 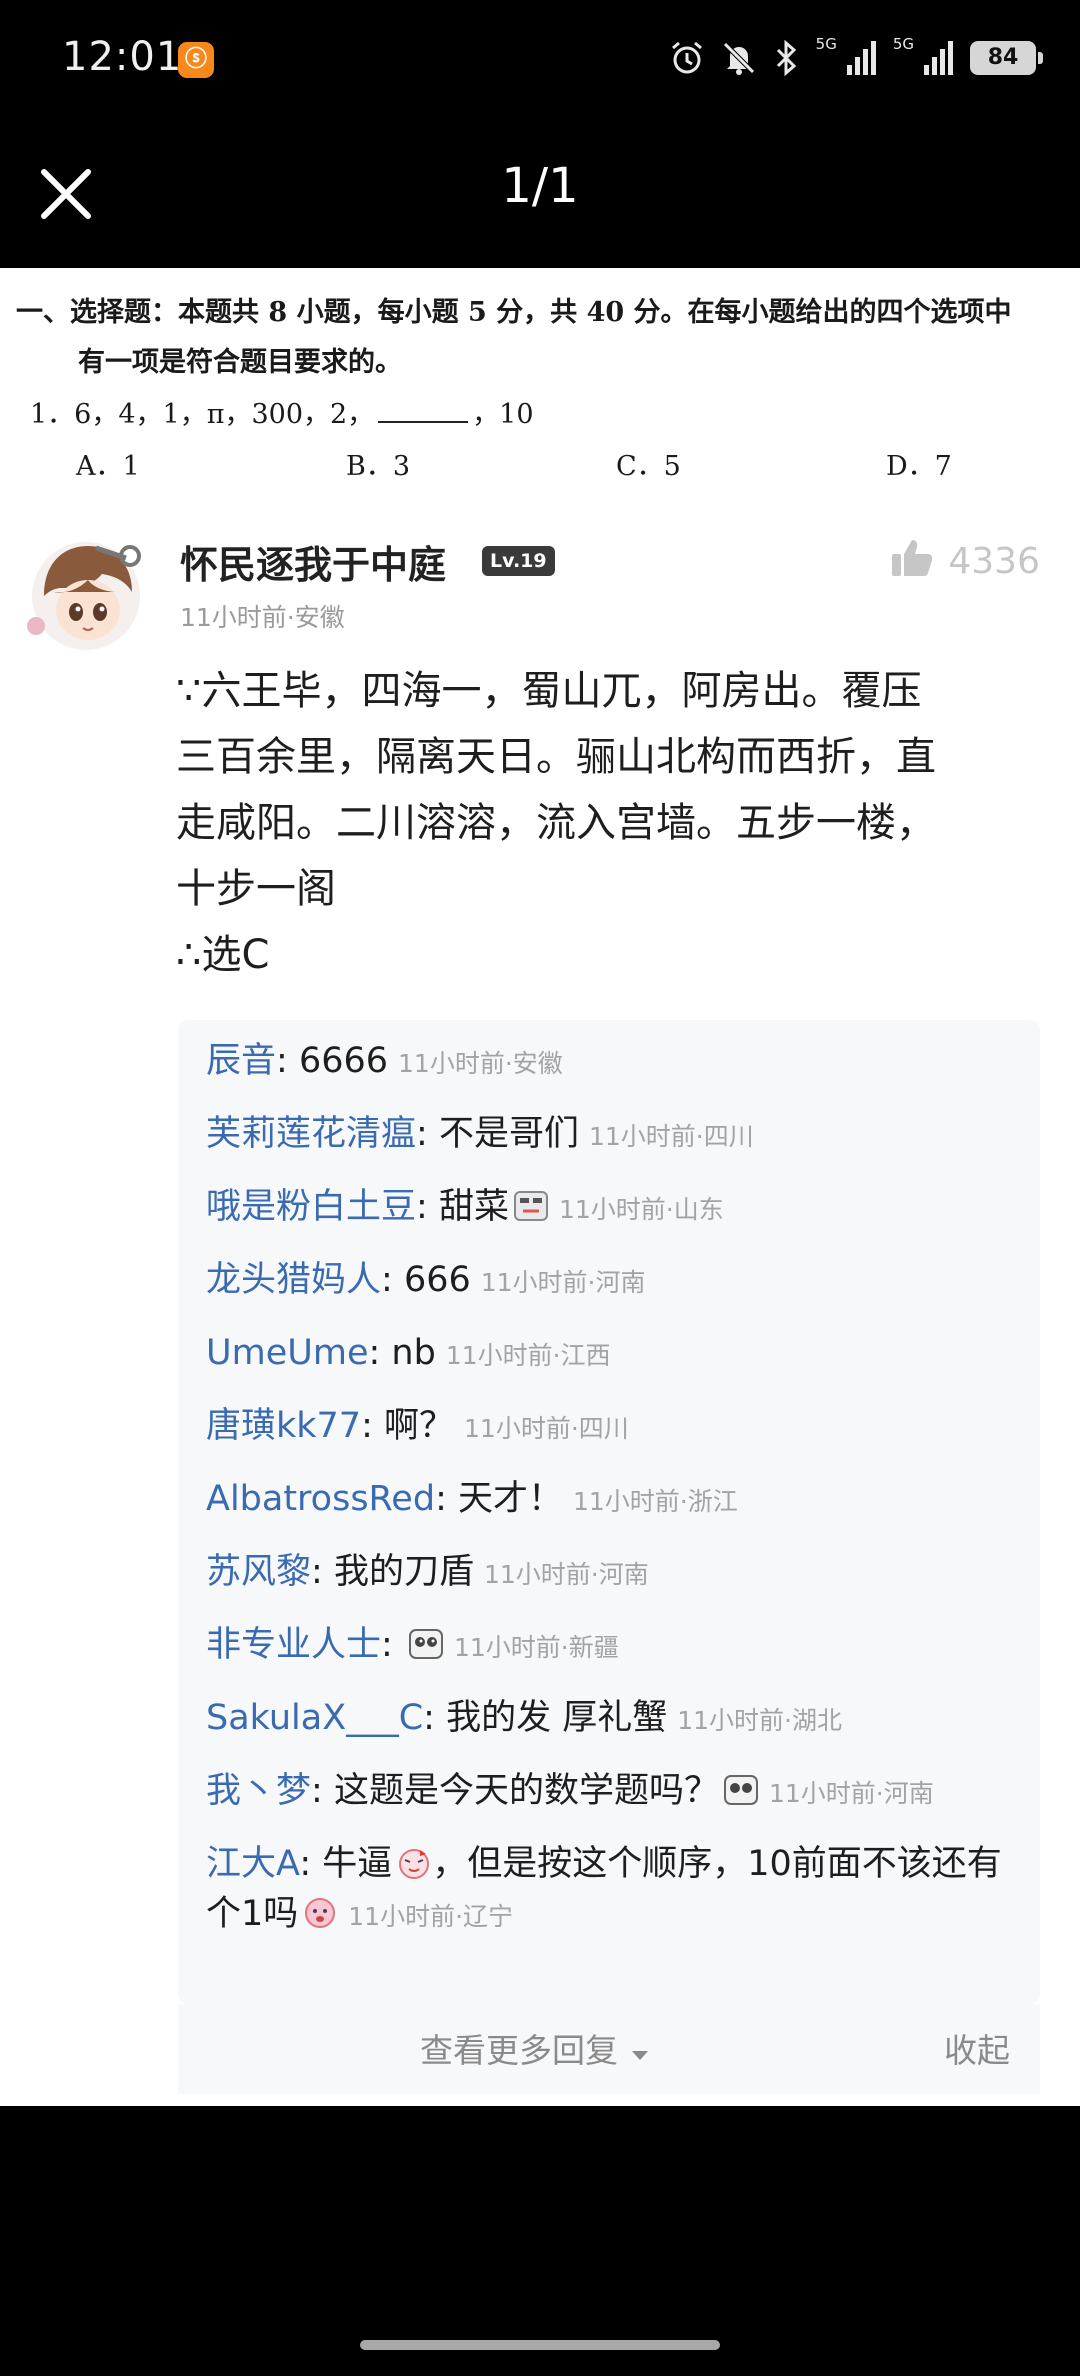 I want to click on reply-item: 江大A: 牛逼 ，但是按这个顺序，10前面不该还有个1吗 11小时前·辽宁, so click(x=606, y=1890).